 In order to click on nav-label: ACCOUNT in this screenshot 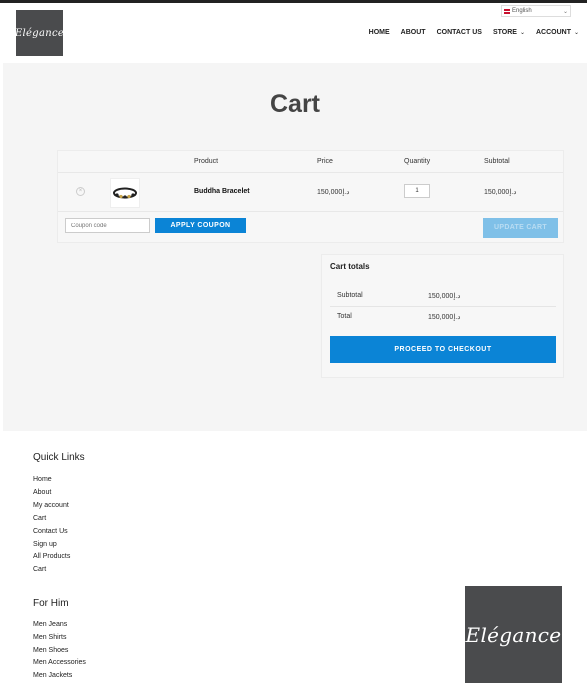, I will do `click(553, 32)`.